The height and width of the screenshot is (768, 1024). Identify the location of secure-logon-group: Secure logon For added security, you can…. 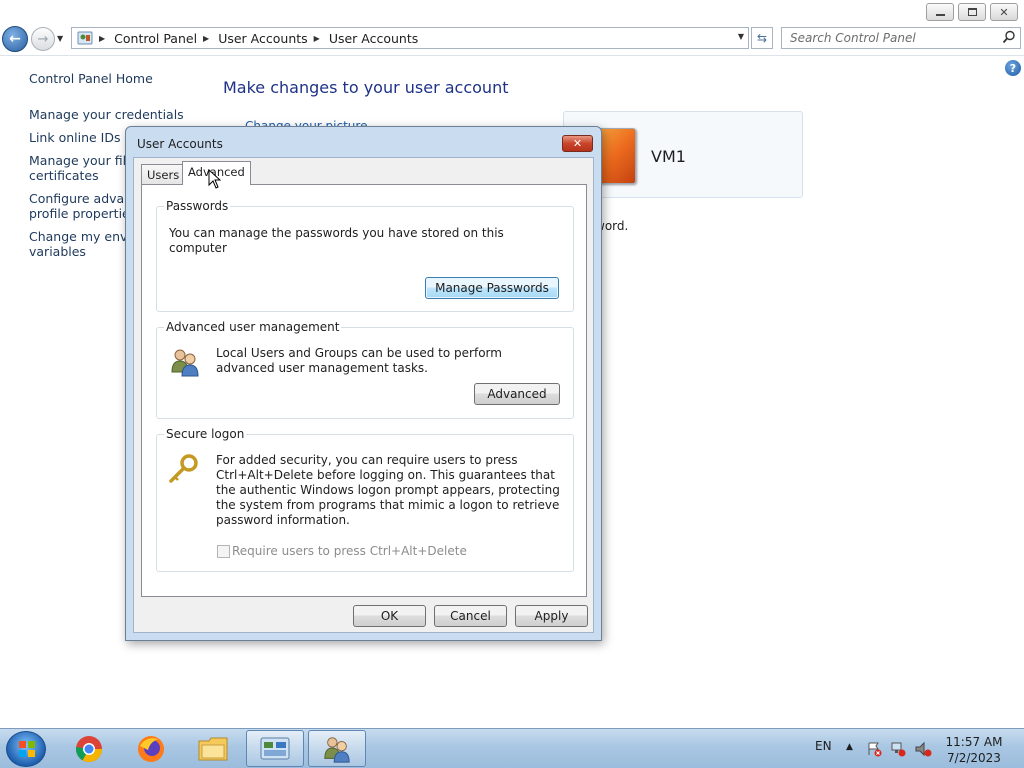
(365, 499).